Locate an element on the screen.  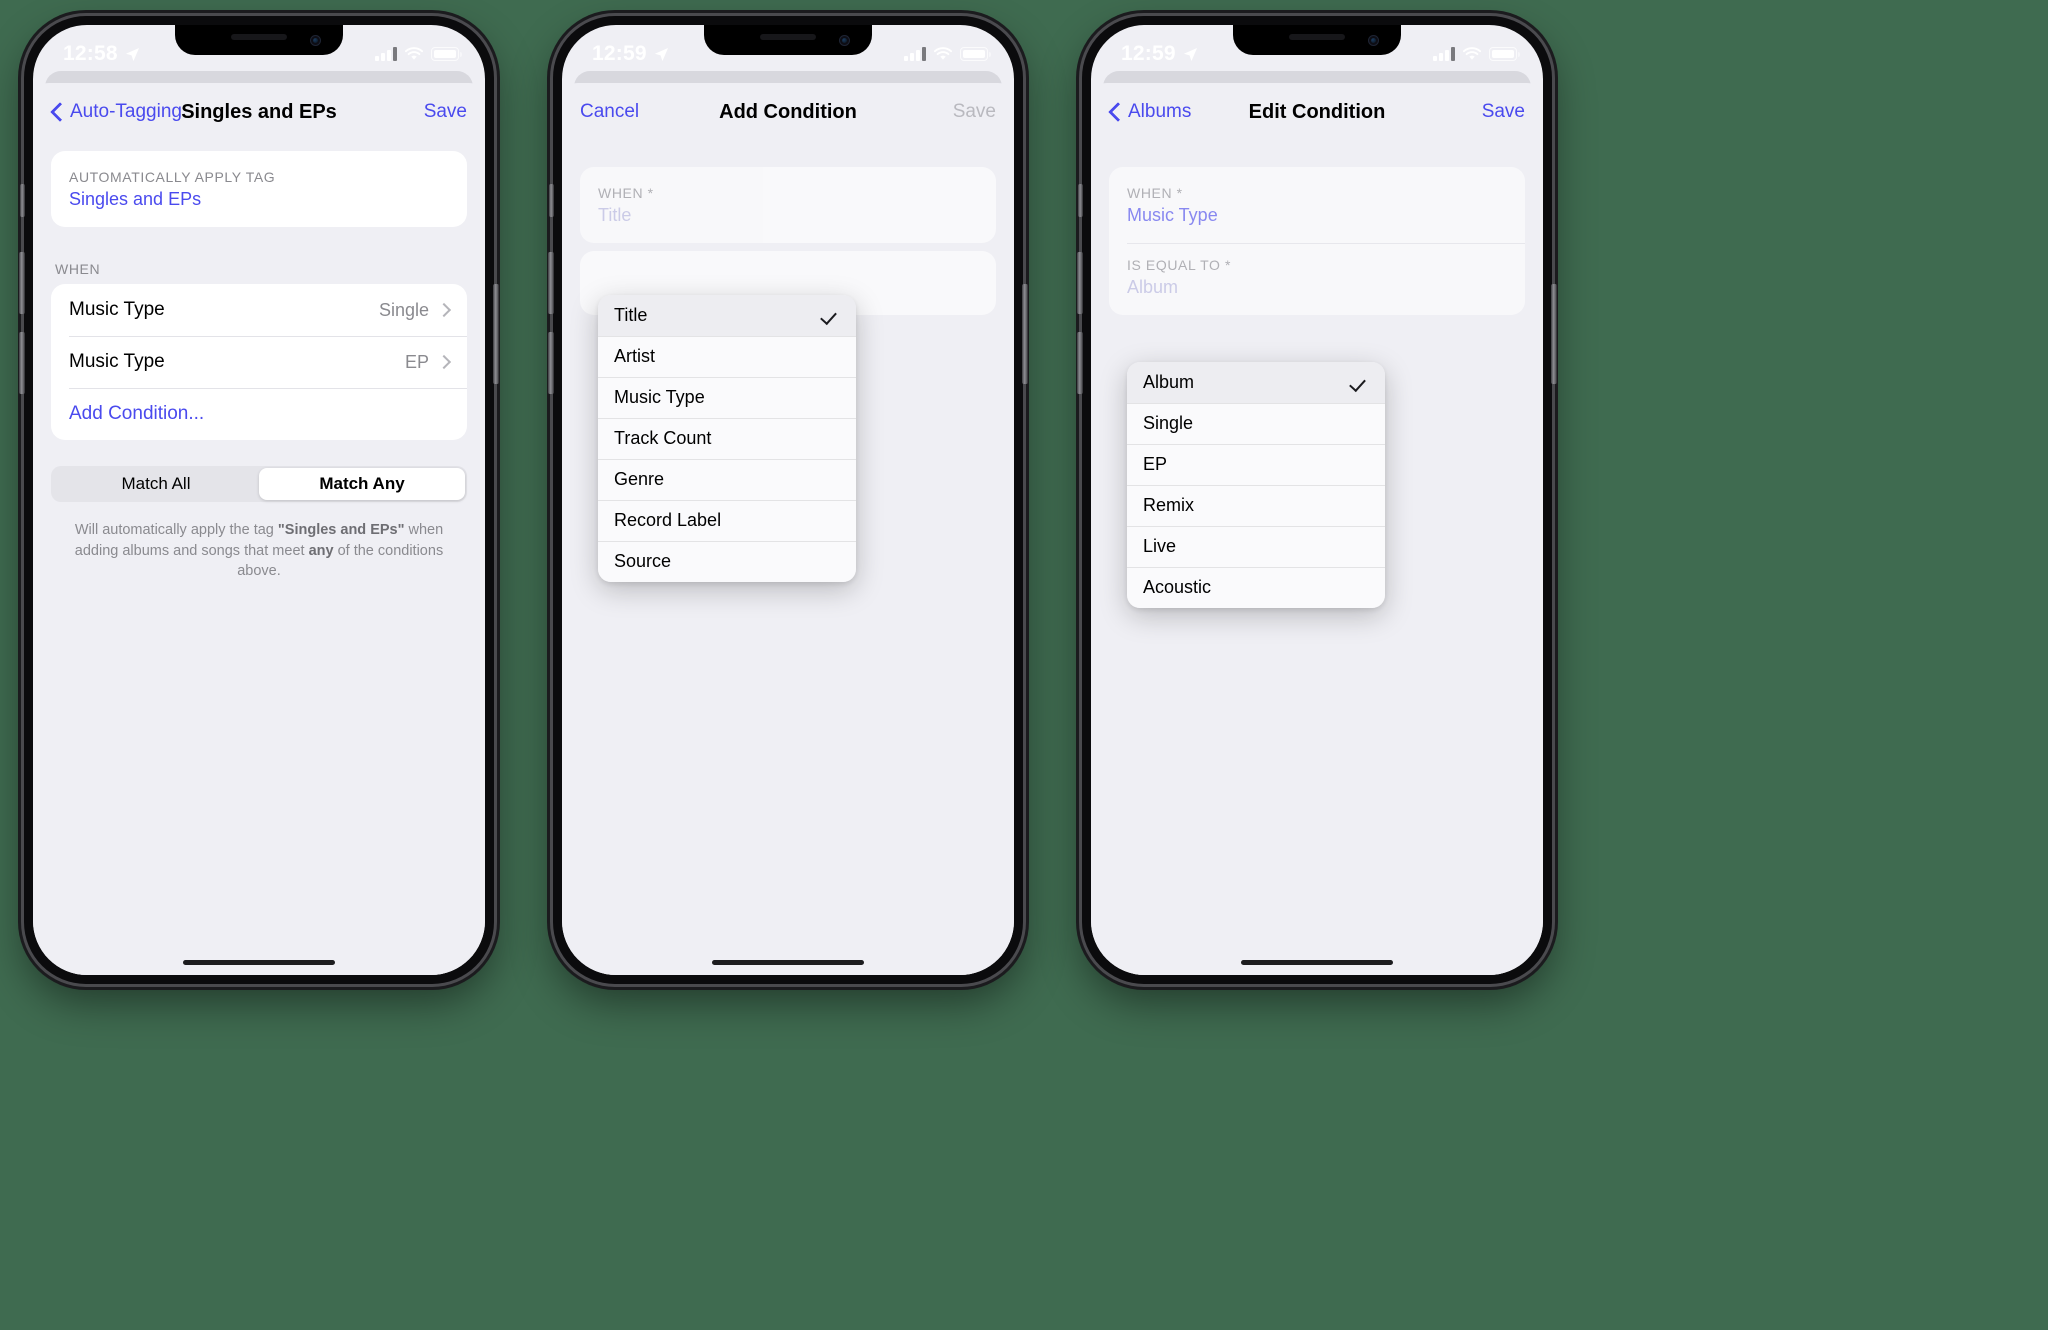
when-field-value: Music Type is located at coordinates (1317, 224).